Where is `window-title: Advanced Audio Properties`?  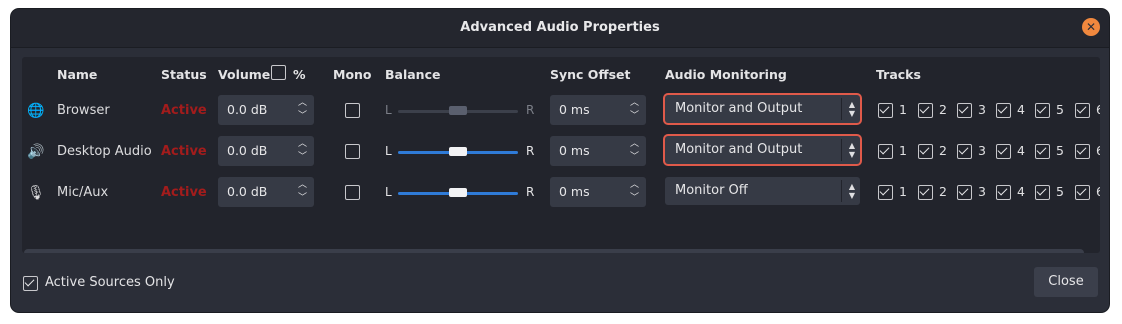 window-title: Advanced Audio Properties is located at coordinates (560, 27).